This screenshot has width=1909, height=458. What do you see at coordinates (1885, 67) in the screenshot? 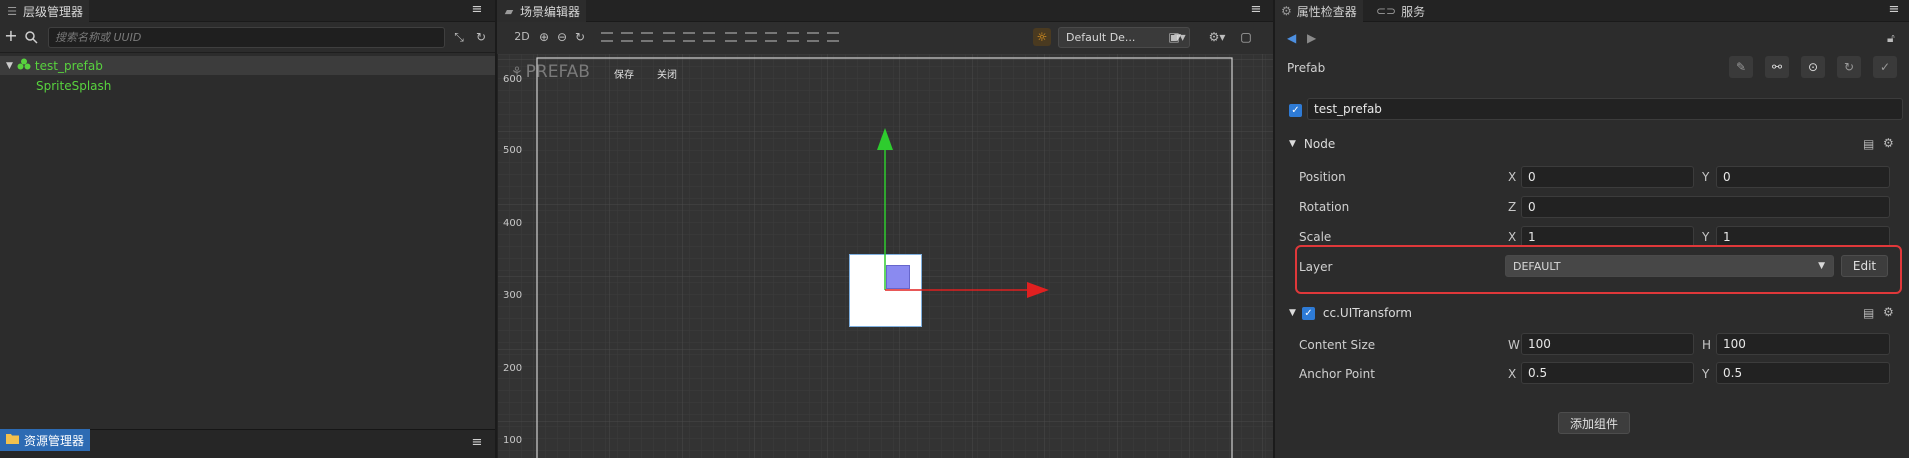
I see `apply-prefab-icon: ✓` at bounding box center [1885, 67].